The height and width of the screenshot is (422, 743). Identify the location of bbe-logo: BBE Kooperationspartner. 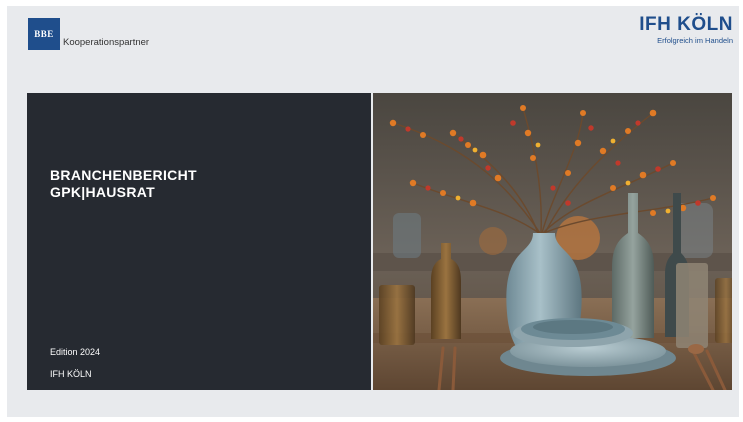
(88, 34).